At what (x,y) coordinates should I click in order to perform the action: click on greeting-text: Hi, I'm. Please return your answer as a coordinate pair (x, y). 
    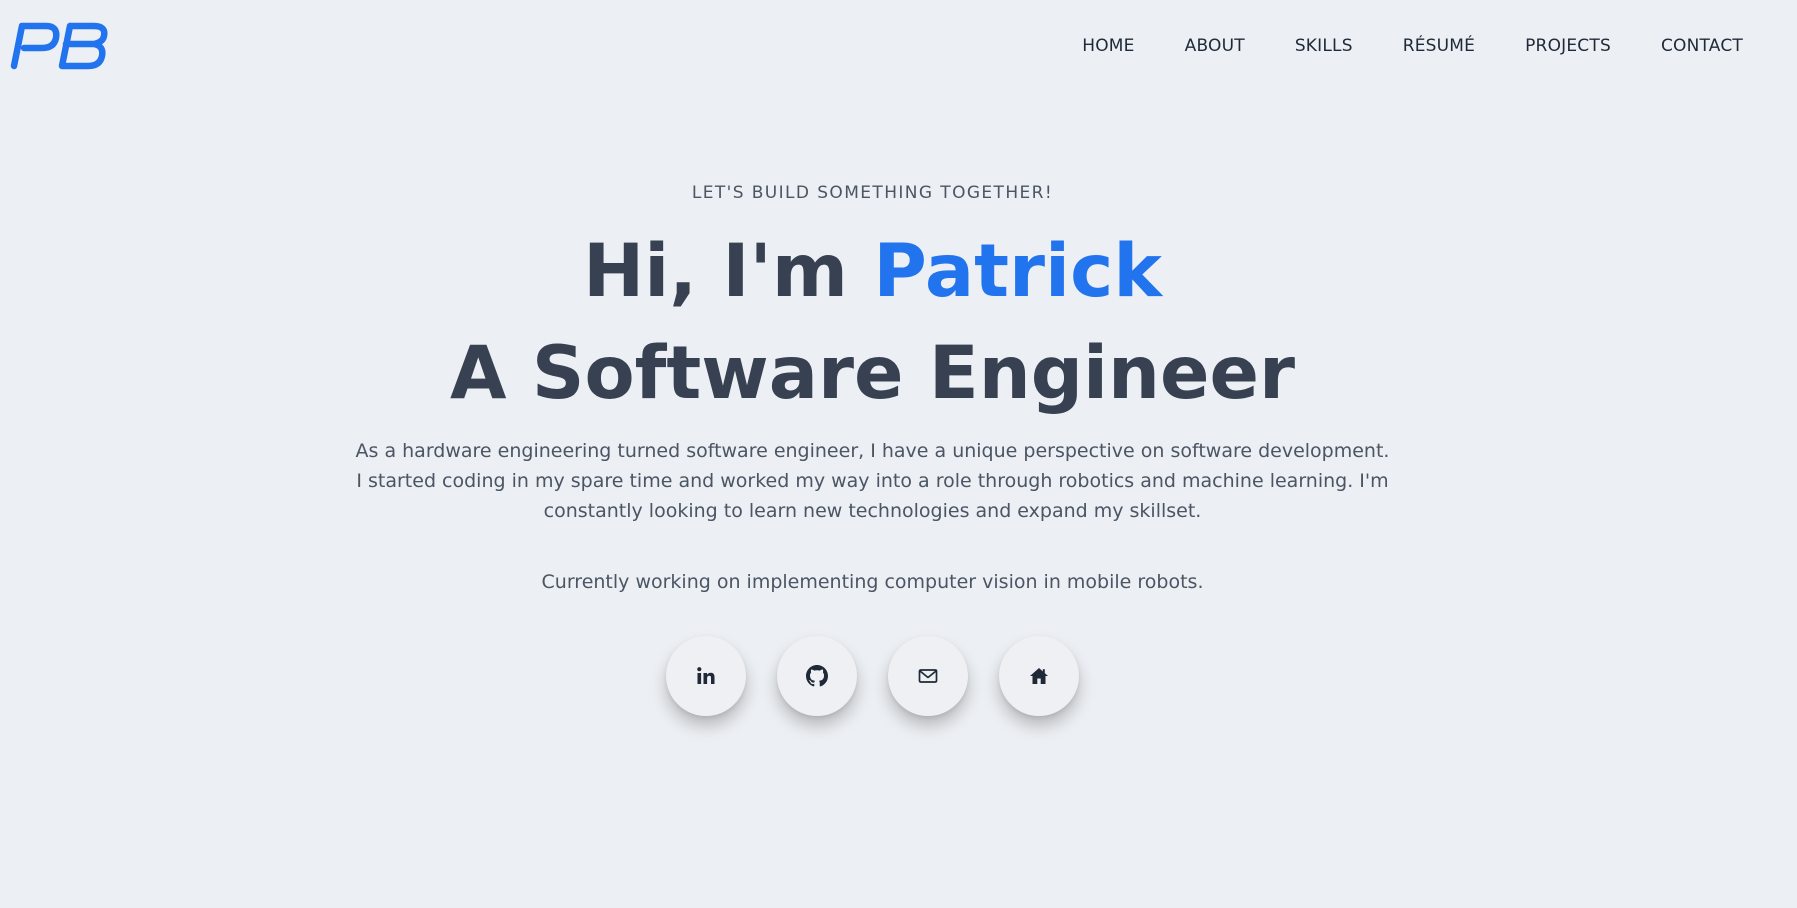
    Looking at the image, I should click on (728, 271).